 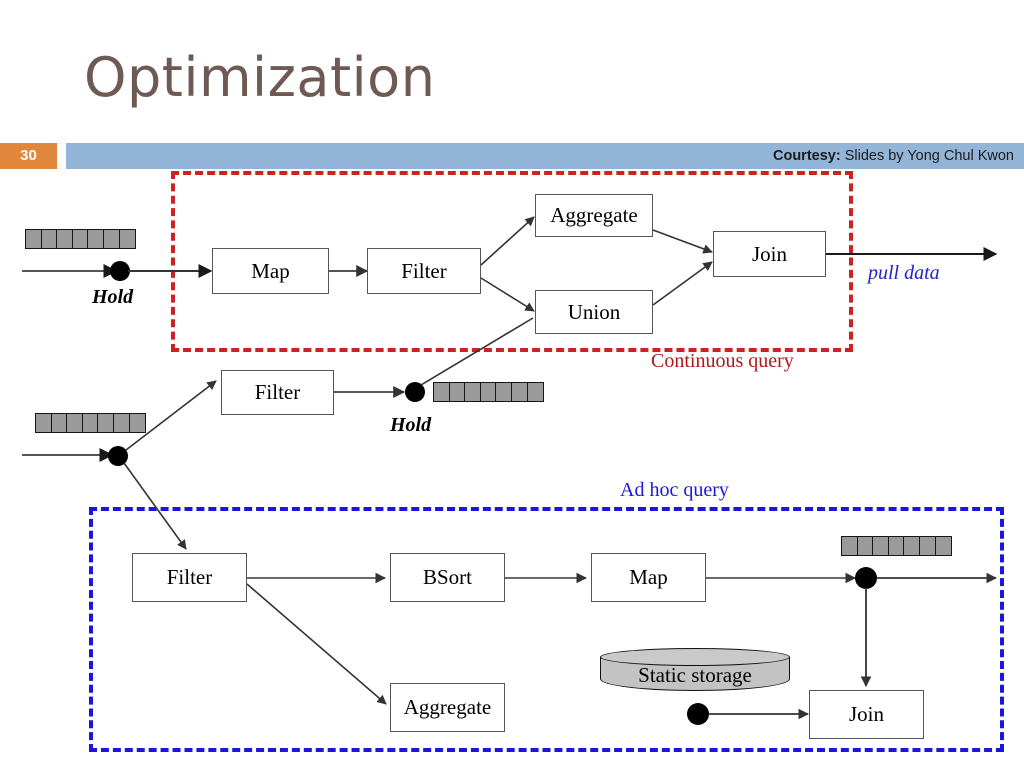 What do you see at coordinates (806, 156) in the screenshot?
I see `courtesy-label: Courtesy:` at bounding box center [806, 156].